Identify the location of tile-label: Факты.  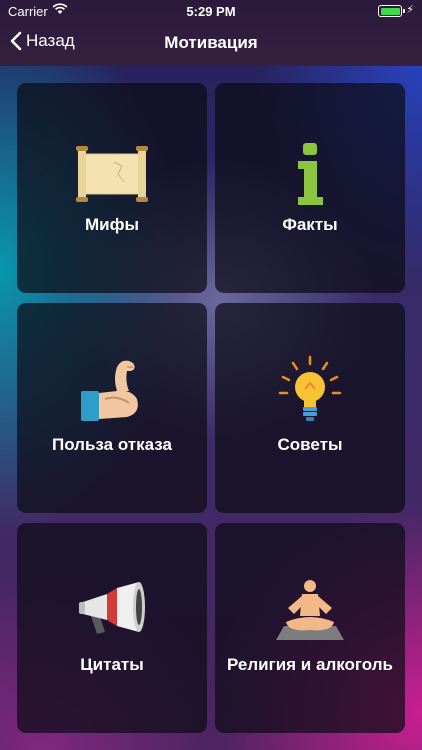
(310, 224).